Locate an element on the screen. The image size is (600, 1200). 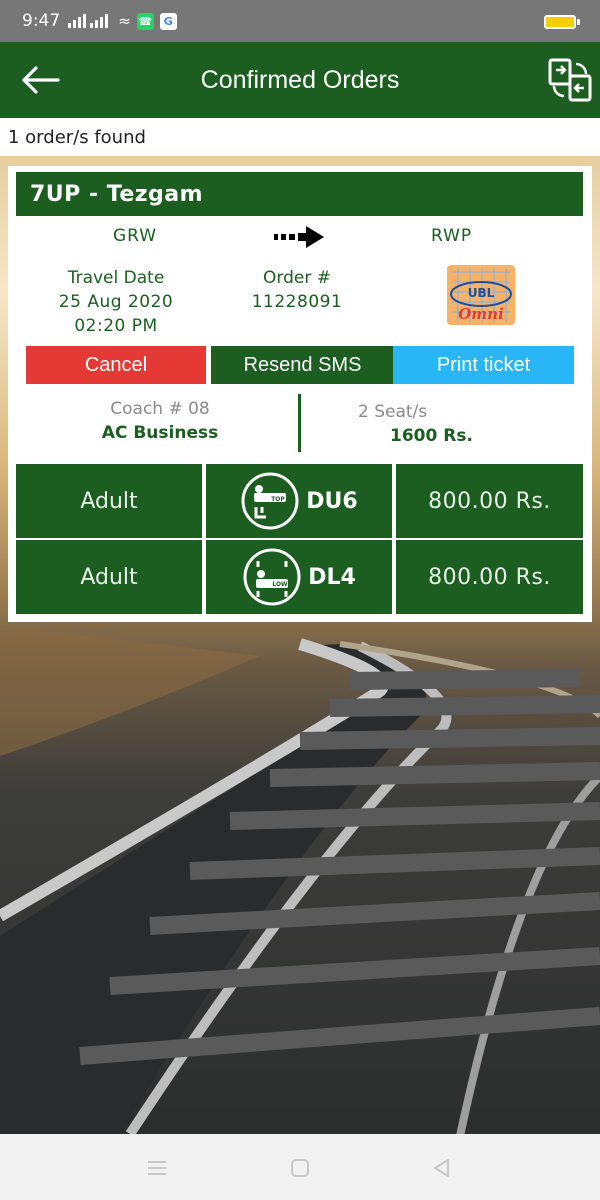
svg-text: TOP is located at coordinates (278, 499).